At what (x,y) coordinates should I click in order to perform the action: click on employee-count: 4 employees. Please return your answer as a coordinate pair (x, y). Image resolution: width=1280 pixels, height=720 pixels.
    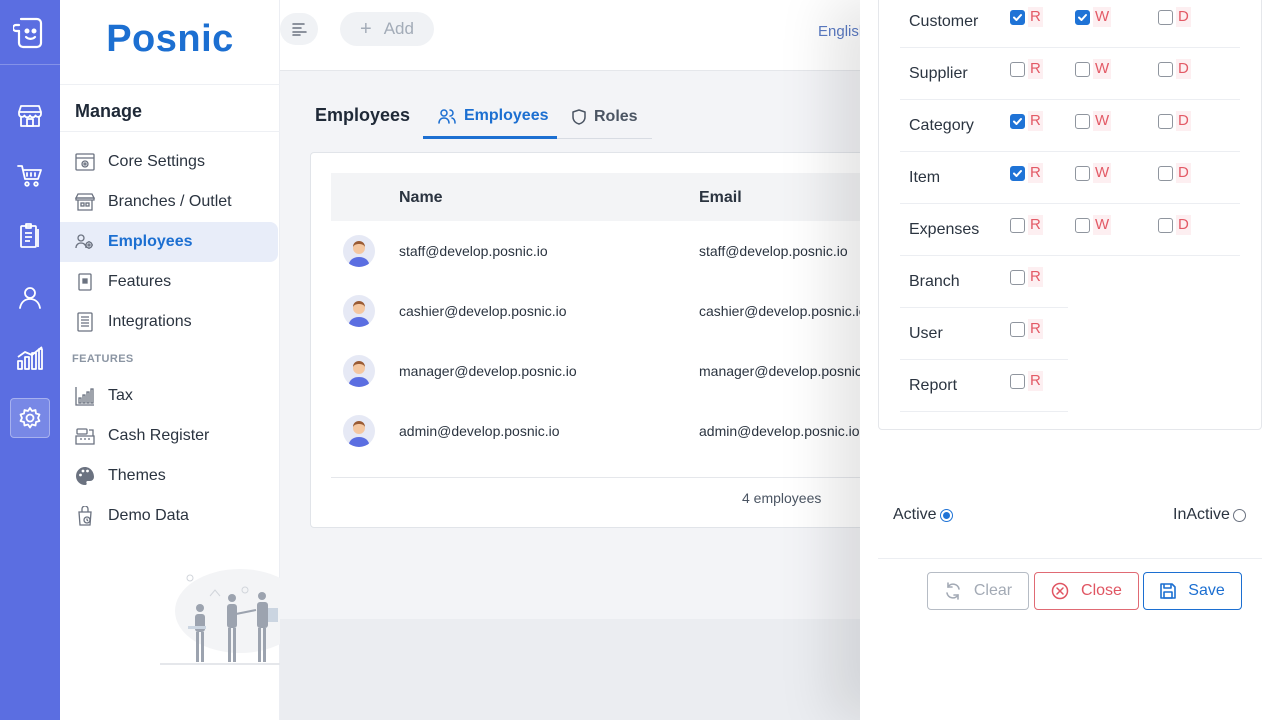
    Looking at the image, I should click on (782, 498).